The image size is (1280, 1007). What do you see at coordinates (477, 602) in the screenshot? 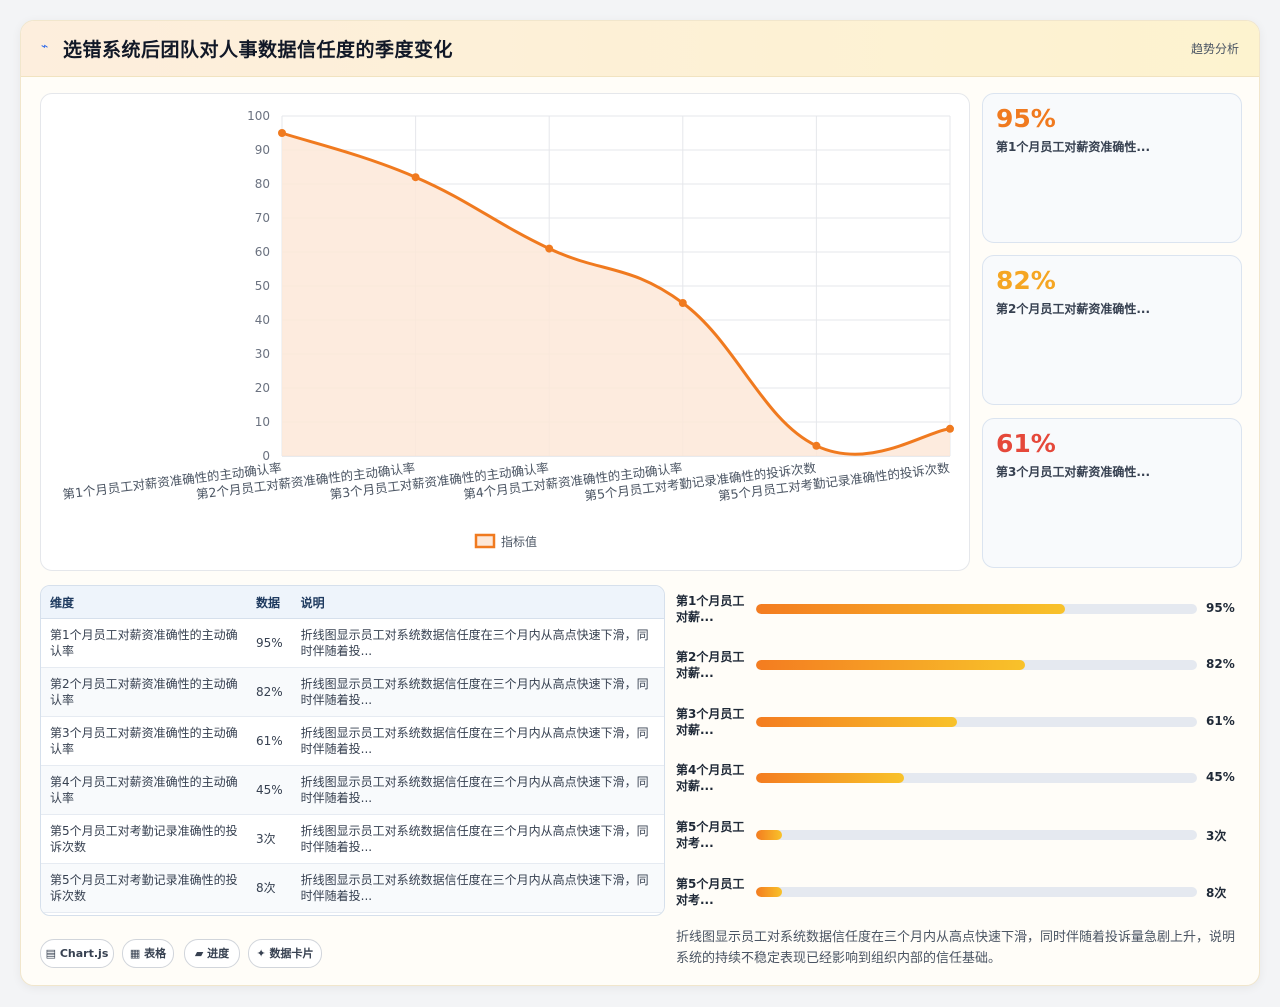
I see `column-header-description: 说明` at bounding box center [477, 602].